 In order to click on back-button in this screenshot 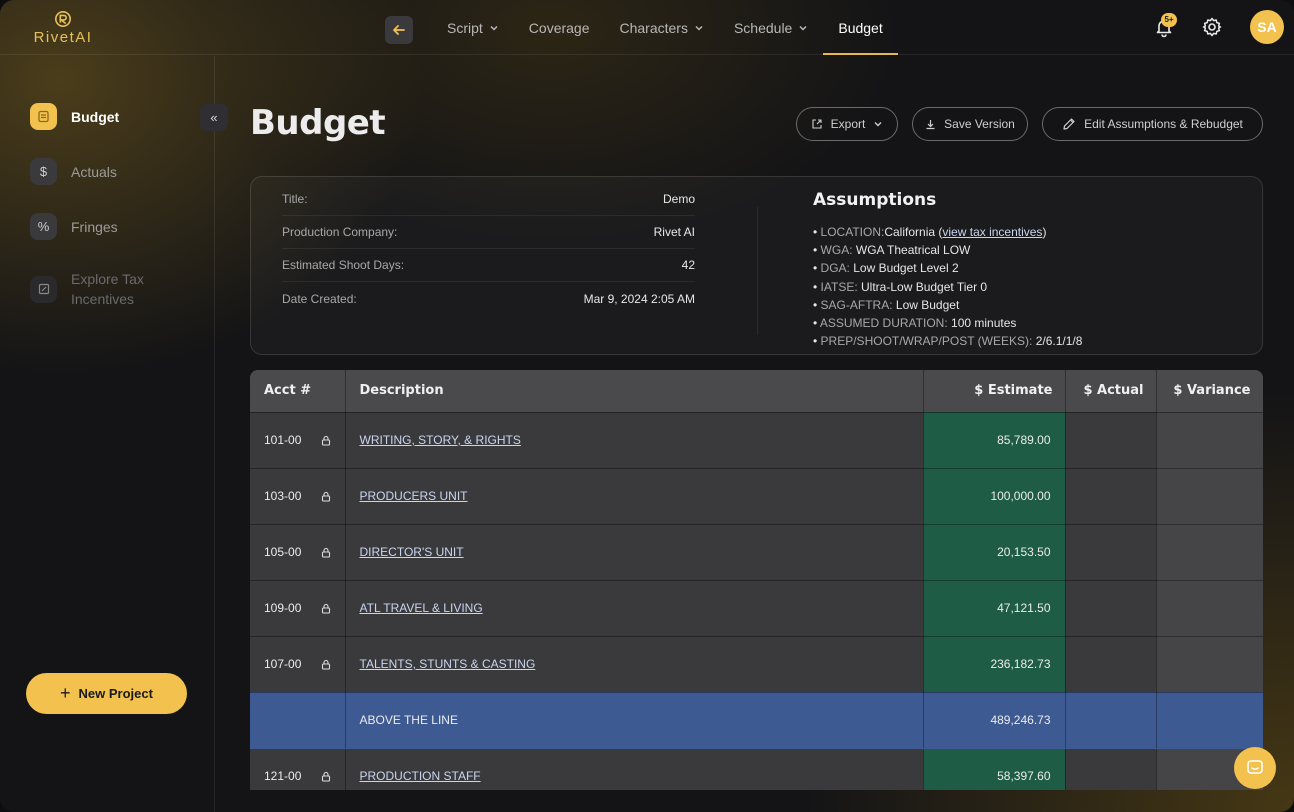, I will do `click(399, 30)`.